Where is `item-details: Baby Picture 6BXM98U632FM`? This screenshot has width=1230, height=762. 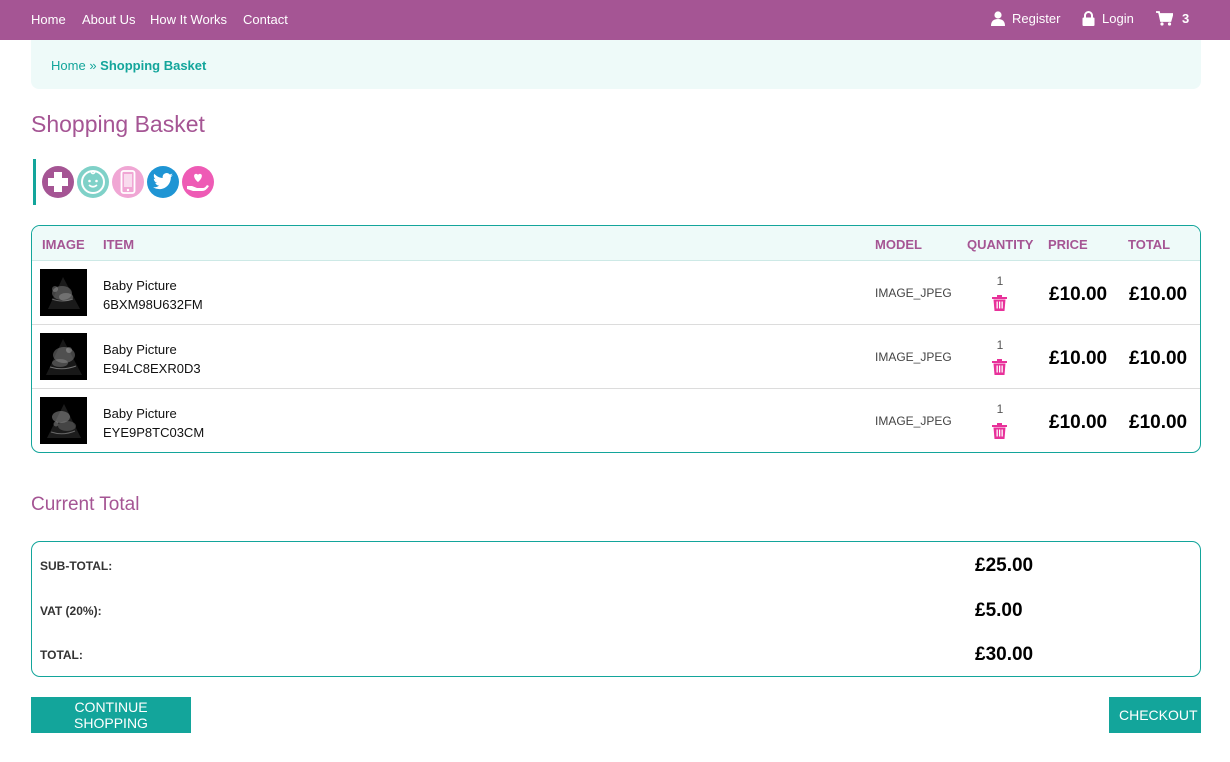 item-details: Baby Picture 6BXM98U632FM is located at coordinates (153, 295).